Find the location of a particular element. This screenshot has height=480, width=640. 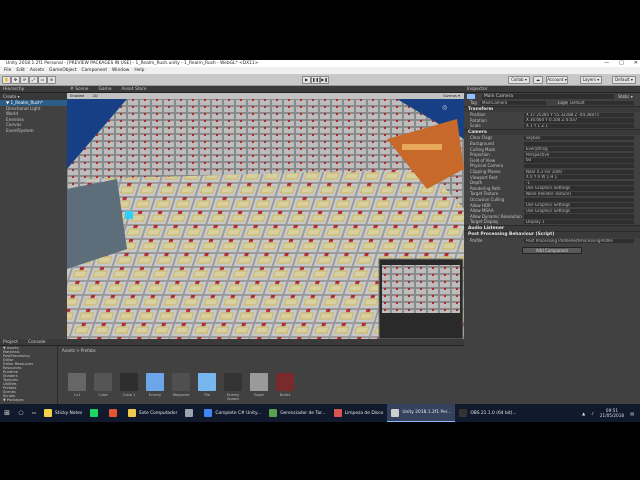

2d-toggle: 2D is located at coordinates (94, 96).